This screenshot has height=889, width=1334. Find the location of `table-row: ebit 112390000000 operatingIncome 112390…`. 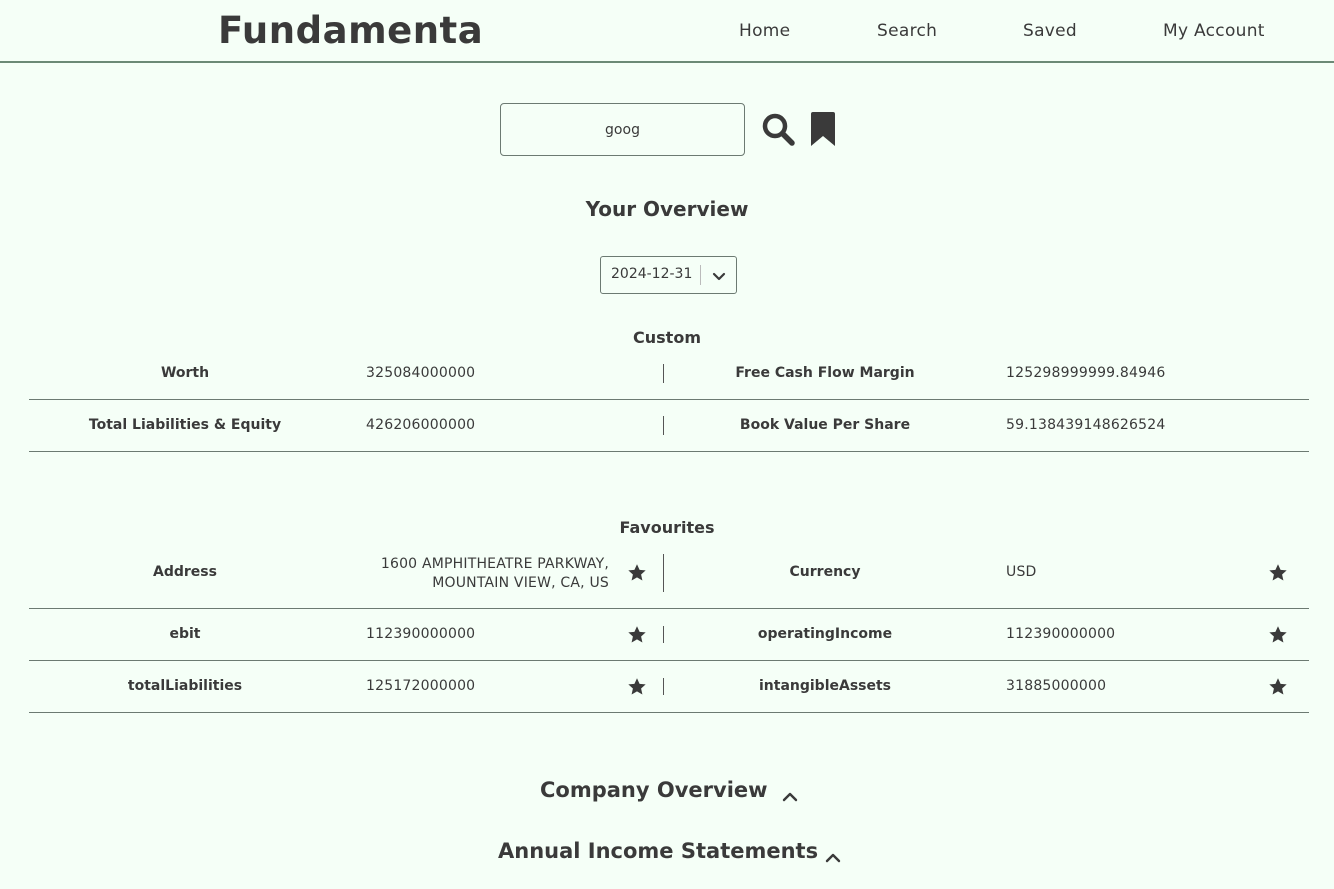

table-row: ebit 112390000000 operatingIncome 112390… is located at coordinates (669, 635).